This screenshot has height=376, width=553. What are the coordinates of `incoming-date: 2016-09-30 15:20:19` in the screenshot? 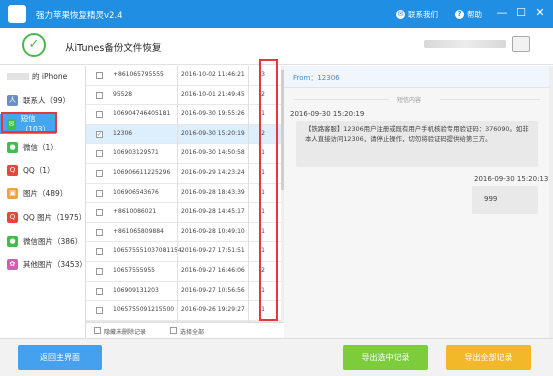 It's located at (327, 114).